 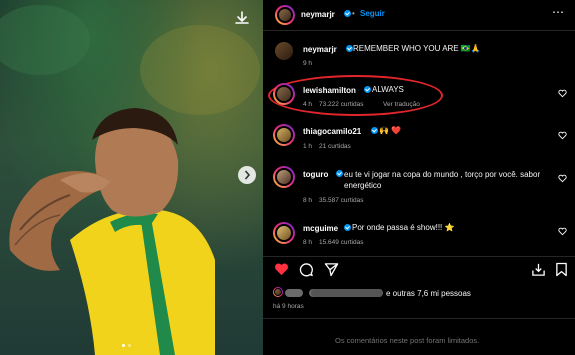 What do you see at coordinates (308, 146) in the screenshot?
I see `comment-time: 1 h` at bounding box center [308, 146].